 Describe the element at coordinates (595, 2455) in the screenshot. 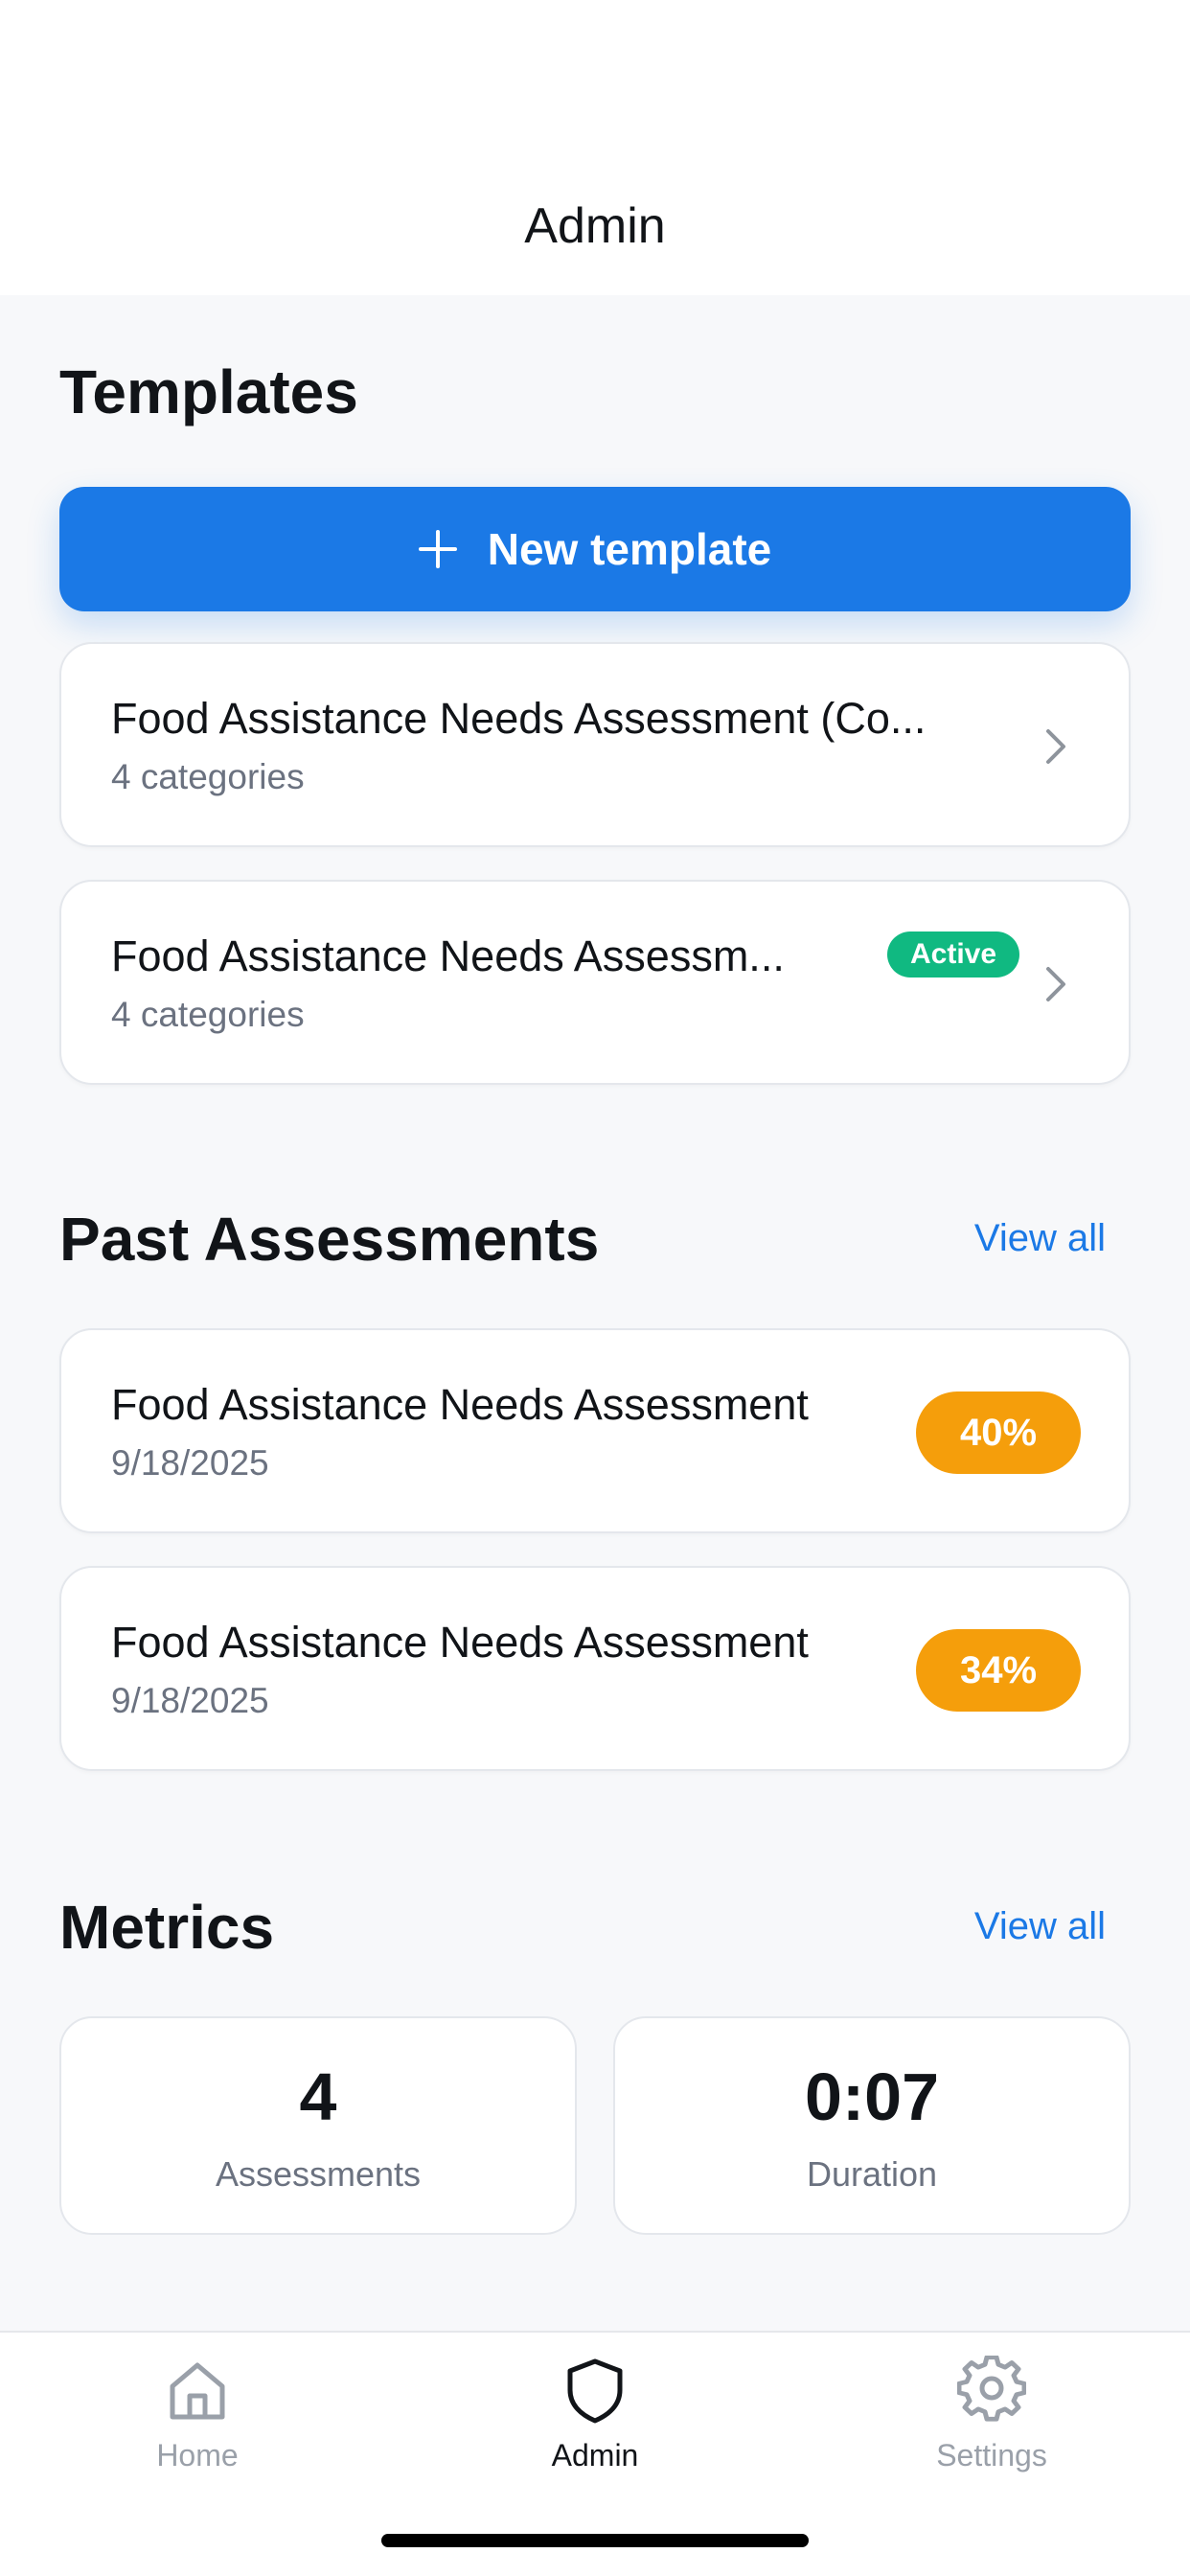

I see `tab-admin-label: Admin` at that location.